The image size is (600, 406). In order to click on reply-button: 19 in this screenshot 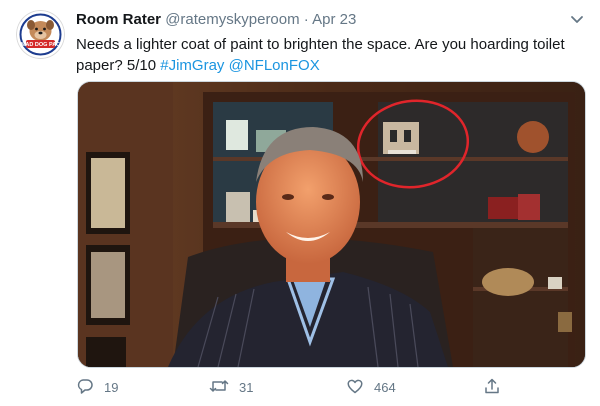, I will do `click(97, 387)`.